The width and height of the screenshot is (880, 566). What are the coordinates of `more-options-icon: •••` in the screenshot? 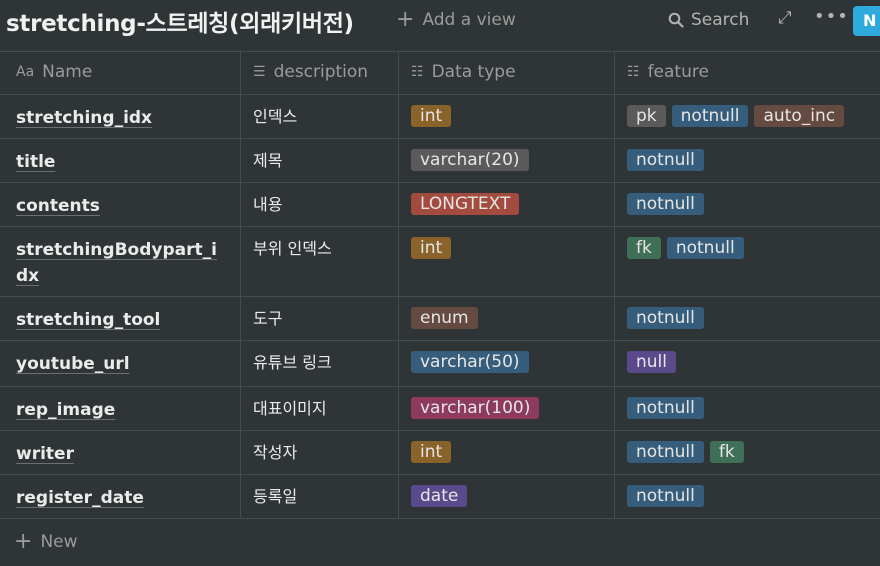 It's located at (831, 16).